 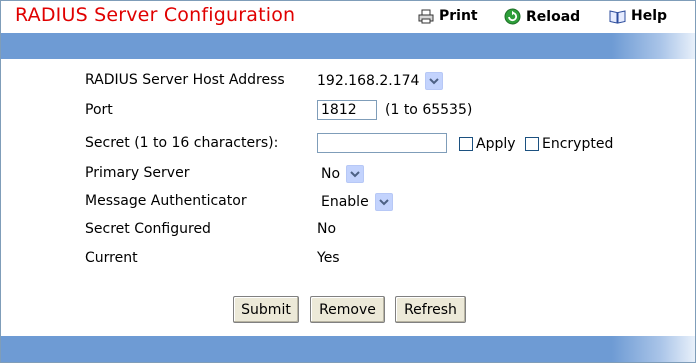 I want to click on apply-checkbox: Apply, so click(x=487, y=144).